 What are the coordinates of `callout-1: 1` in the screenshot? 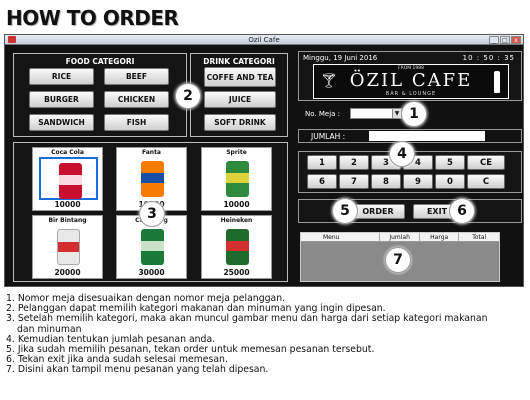 It's located at (414, 114).